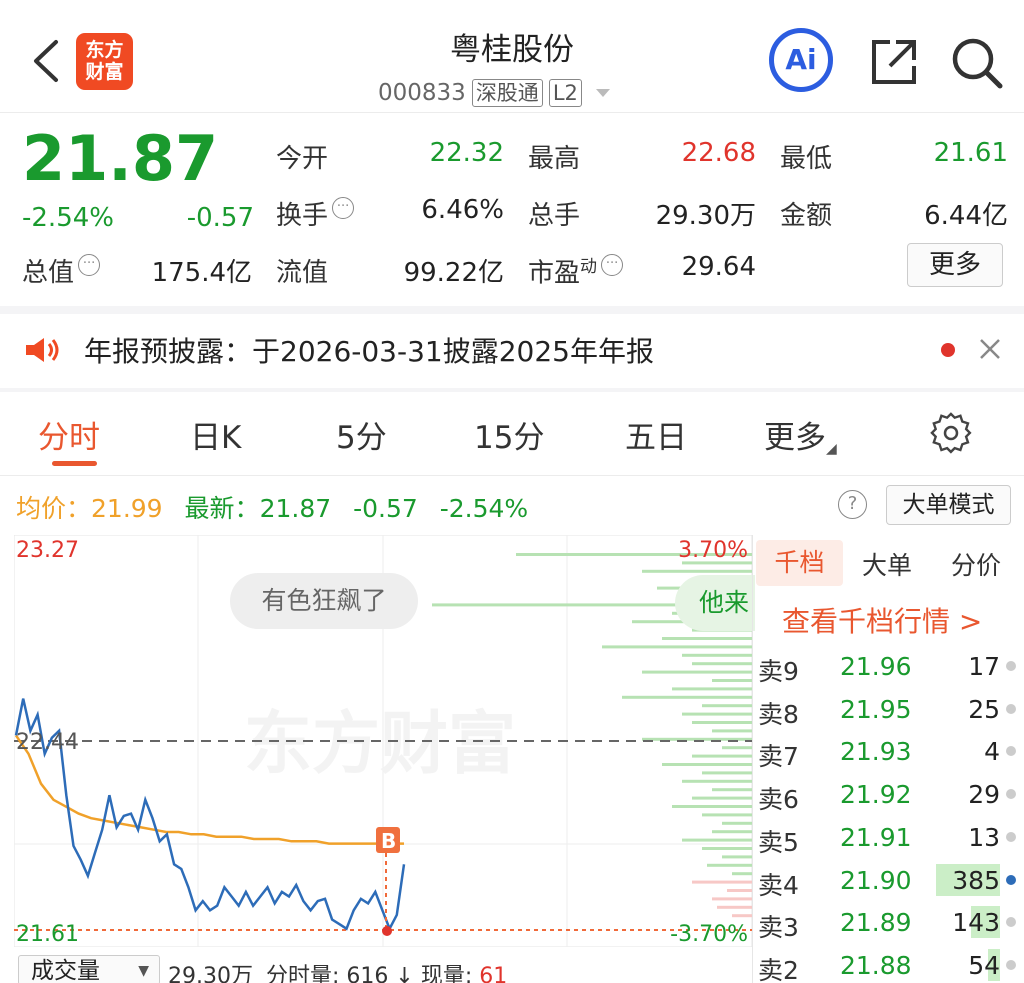  What do you see at coordinates (799, 563) in the screenshot?
I see `tab-thousand-levels: 千档` at bounding box center [799, 563].